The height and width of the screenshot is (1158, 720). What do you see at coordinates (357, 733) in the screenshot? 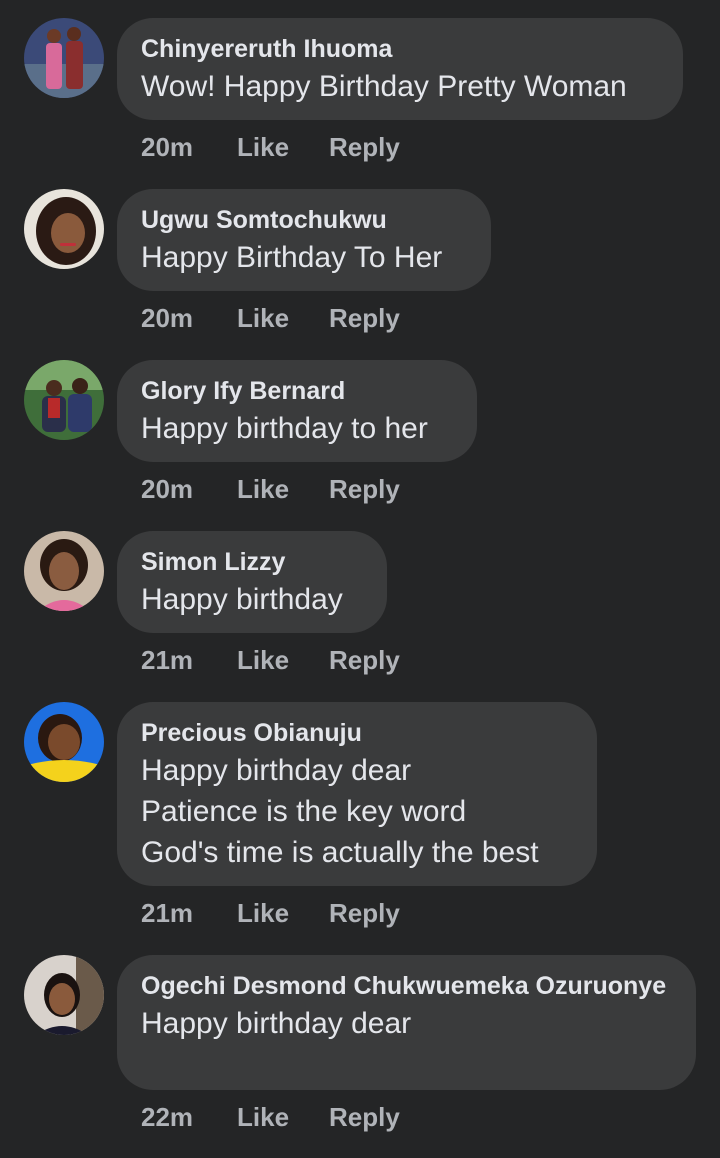
I see `comment-author: Precious Obianuju` at bounding box center [357, 733].